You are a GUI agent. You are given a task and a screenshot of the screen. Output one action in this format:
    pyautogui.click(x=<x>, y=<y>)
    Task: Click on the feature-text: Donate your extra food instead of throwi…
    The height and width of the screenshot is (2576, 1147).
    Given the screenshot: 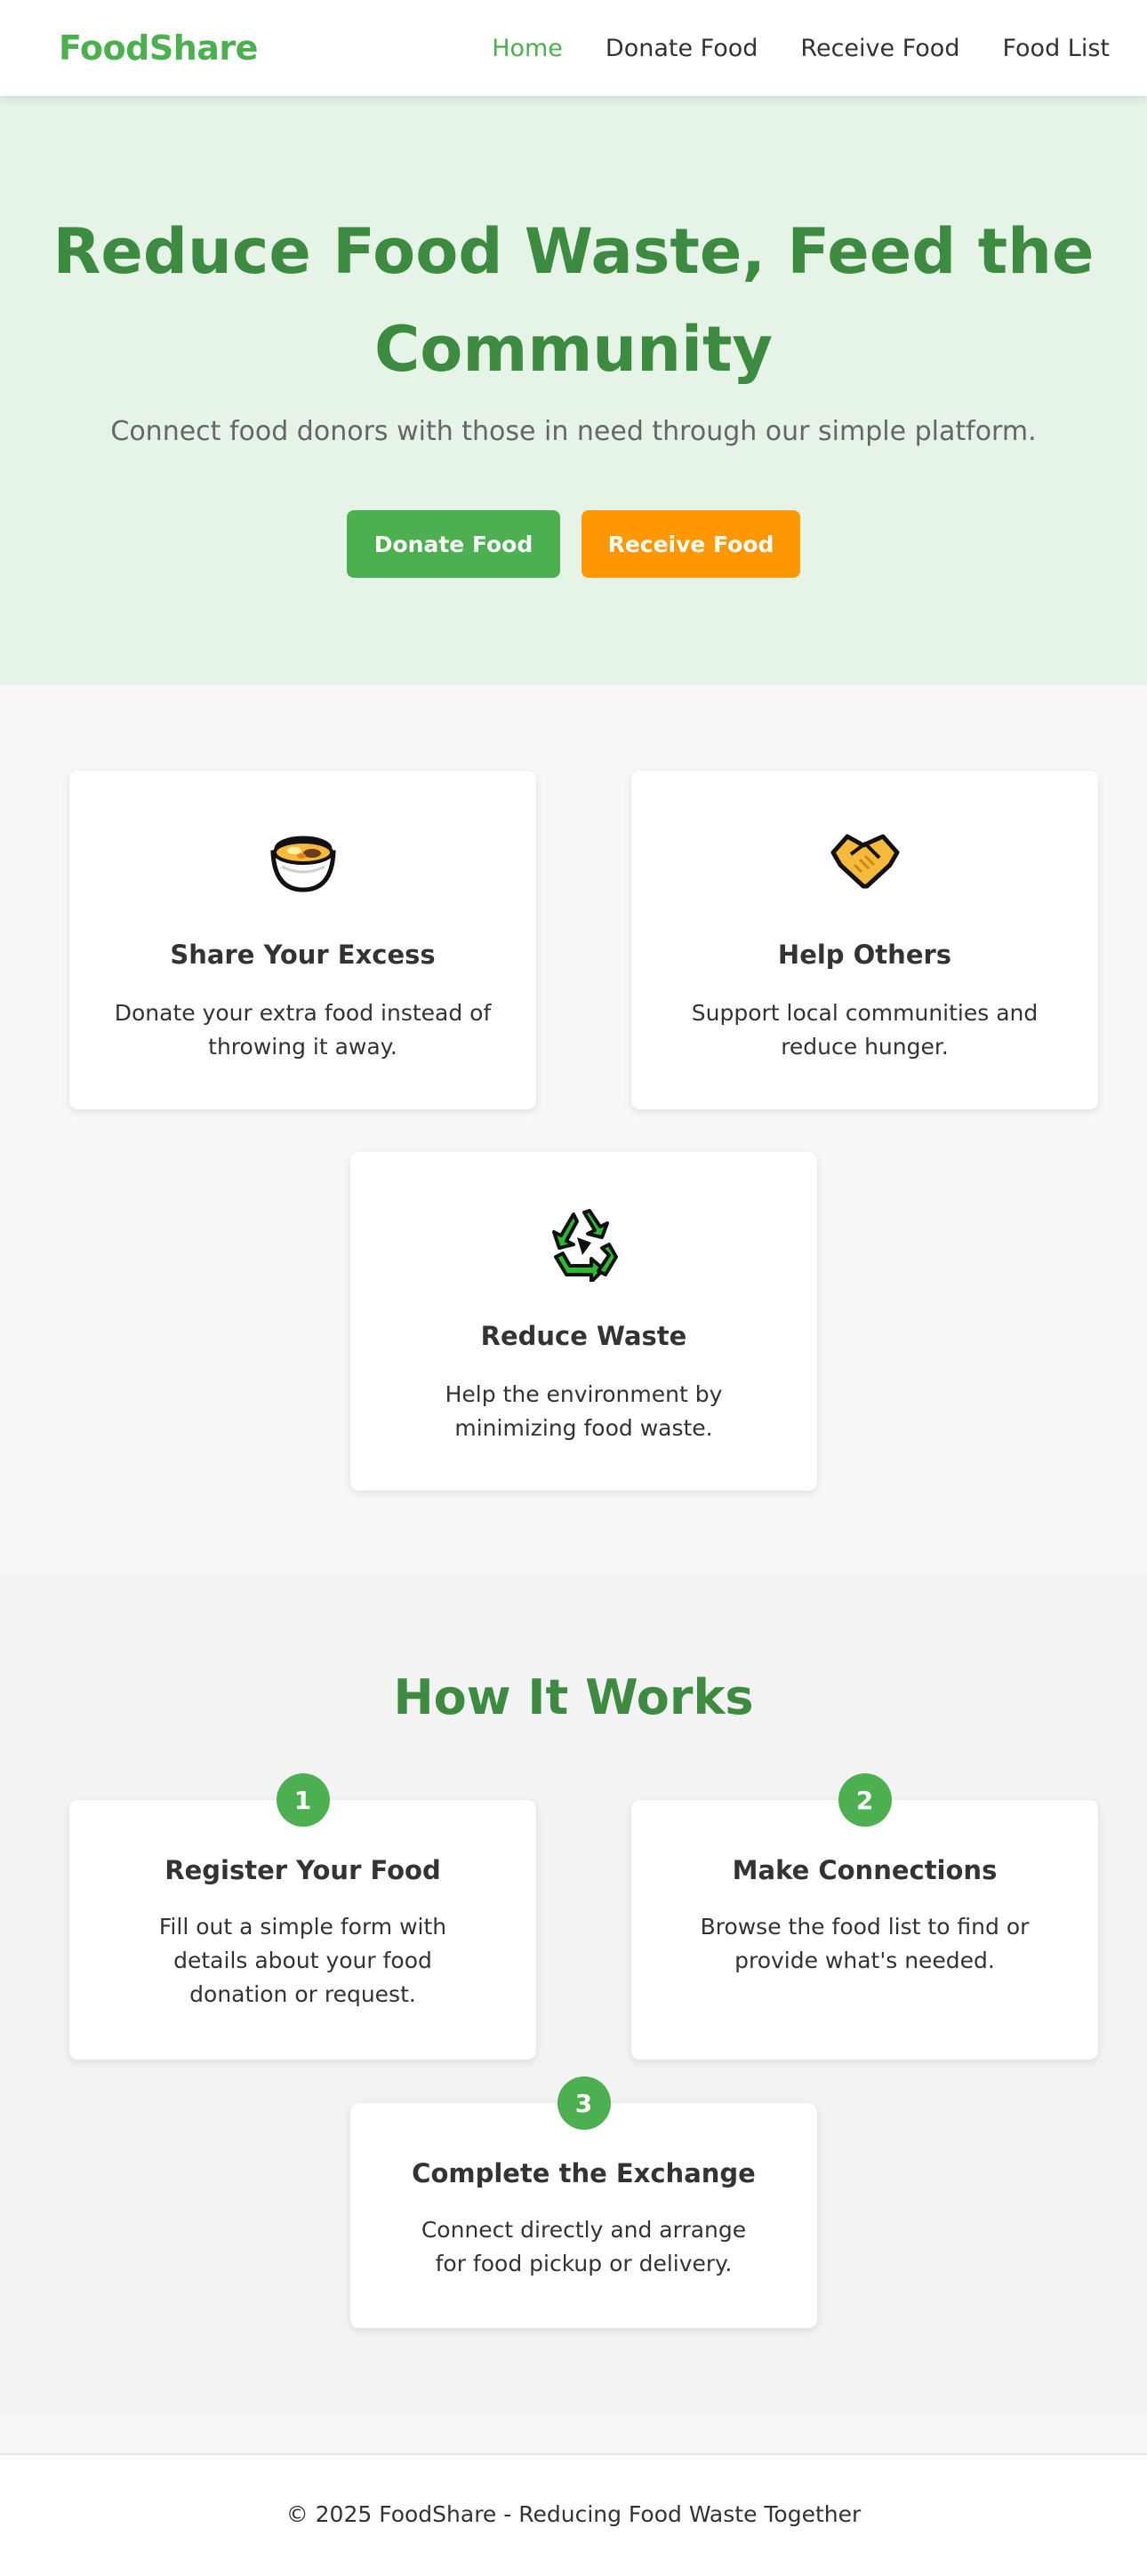 What is the action you would take?
    pyautogui.click(x=303, y=1030)
    